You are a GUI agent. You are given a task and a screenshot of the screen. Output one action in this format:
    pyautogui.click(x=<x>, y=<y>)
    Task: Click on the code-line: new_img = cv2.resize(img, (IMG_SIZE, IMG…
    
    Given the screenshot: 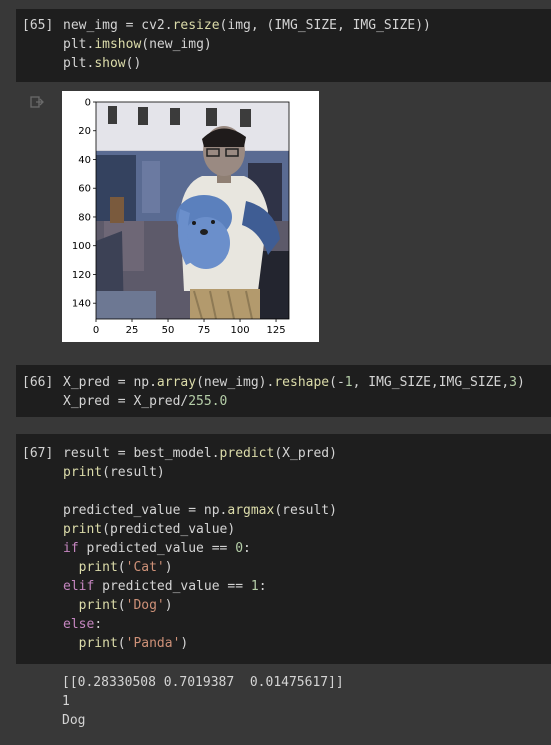 What is the action you would take?
    pyautogui.click(x=247, y=25)
    